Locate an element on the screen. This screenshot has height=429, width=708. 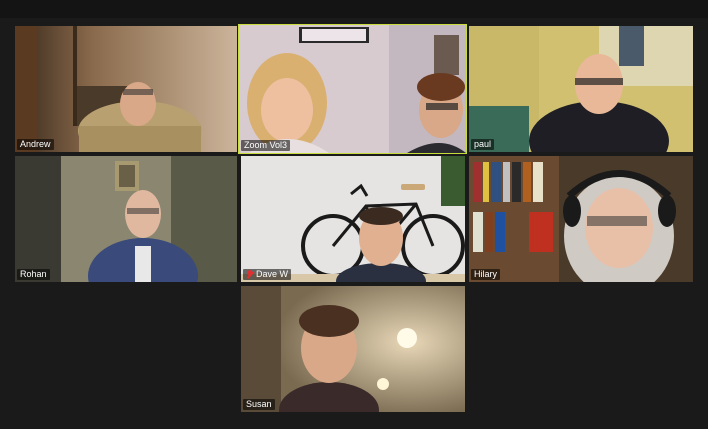
mic-muted-icon is located at coordinates (250, 274).